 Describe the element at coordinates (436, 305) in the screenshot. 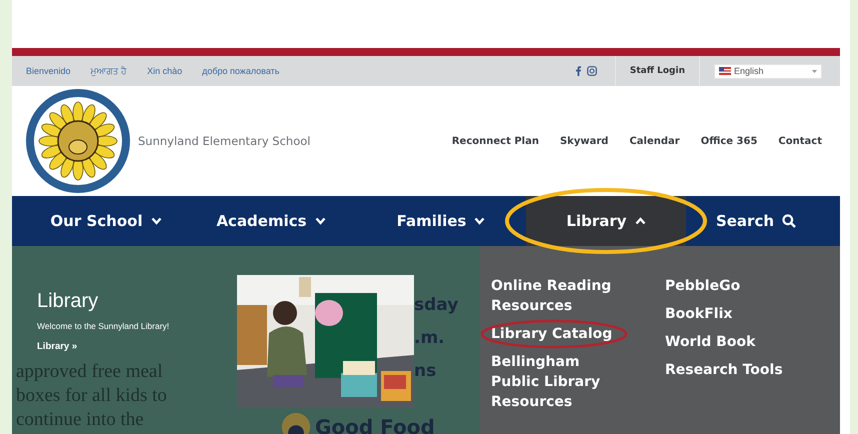

I see `event-text: sday` at that location.